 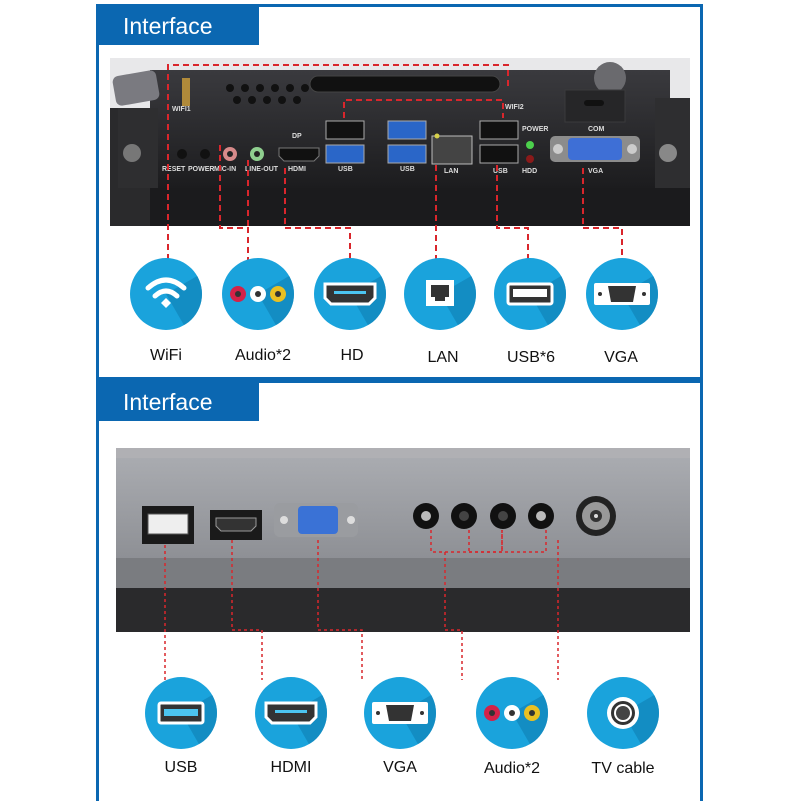 What do you see at coordinates (535, 129) in the screenshot?
I see `led-label-power: POWER` at bounding box center [535, 129].